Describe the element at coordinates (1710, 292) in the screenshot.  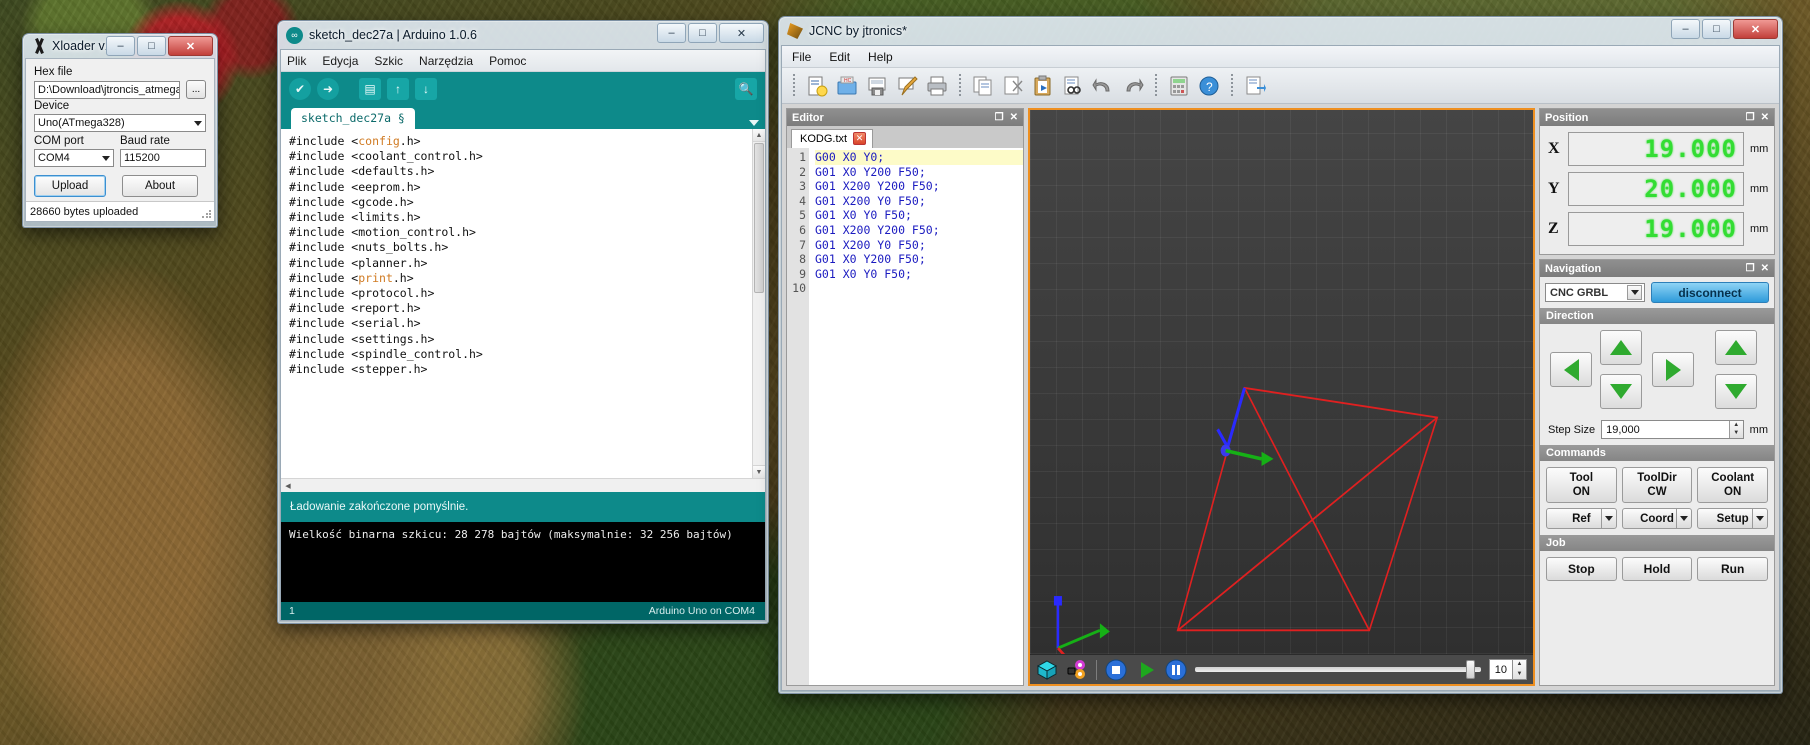
I see `disconnect-button: disconnect` at that location.